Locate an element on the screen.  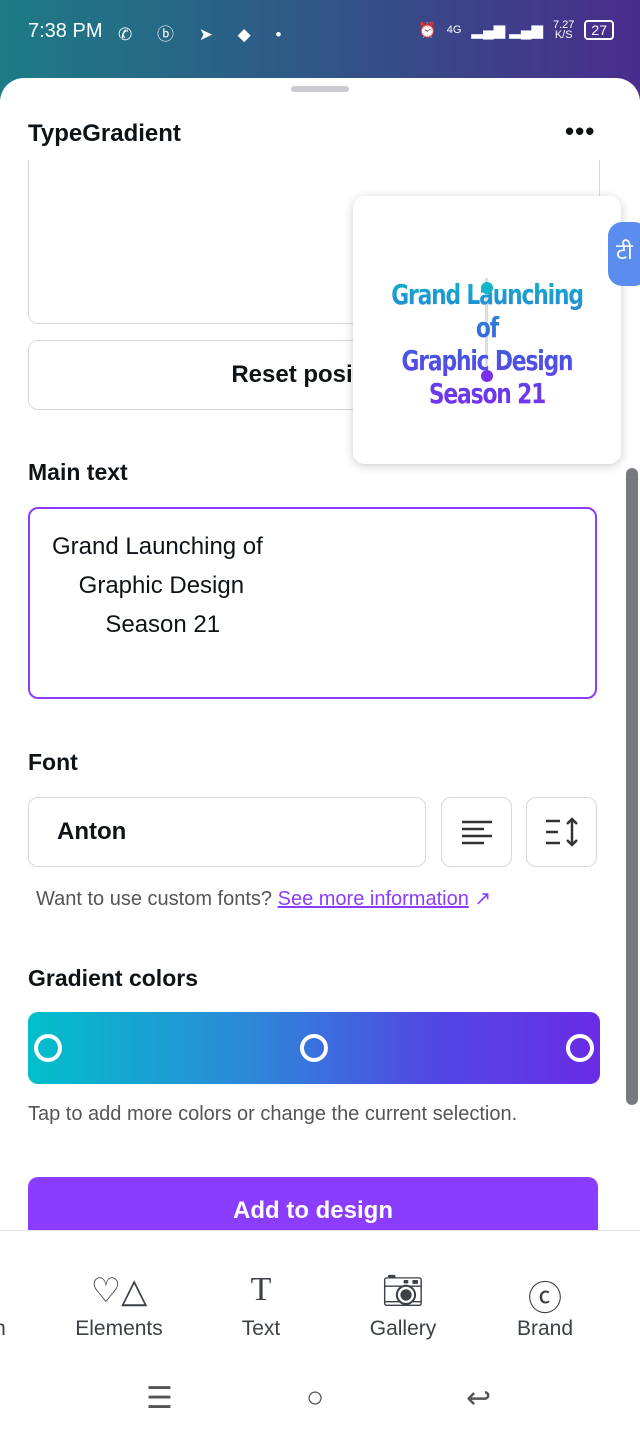
bottom-handle is located at coordinates (487, 376).